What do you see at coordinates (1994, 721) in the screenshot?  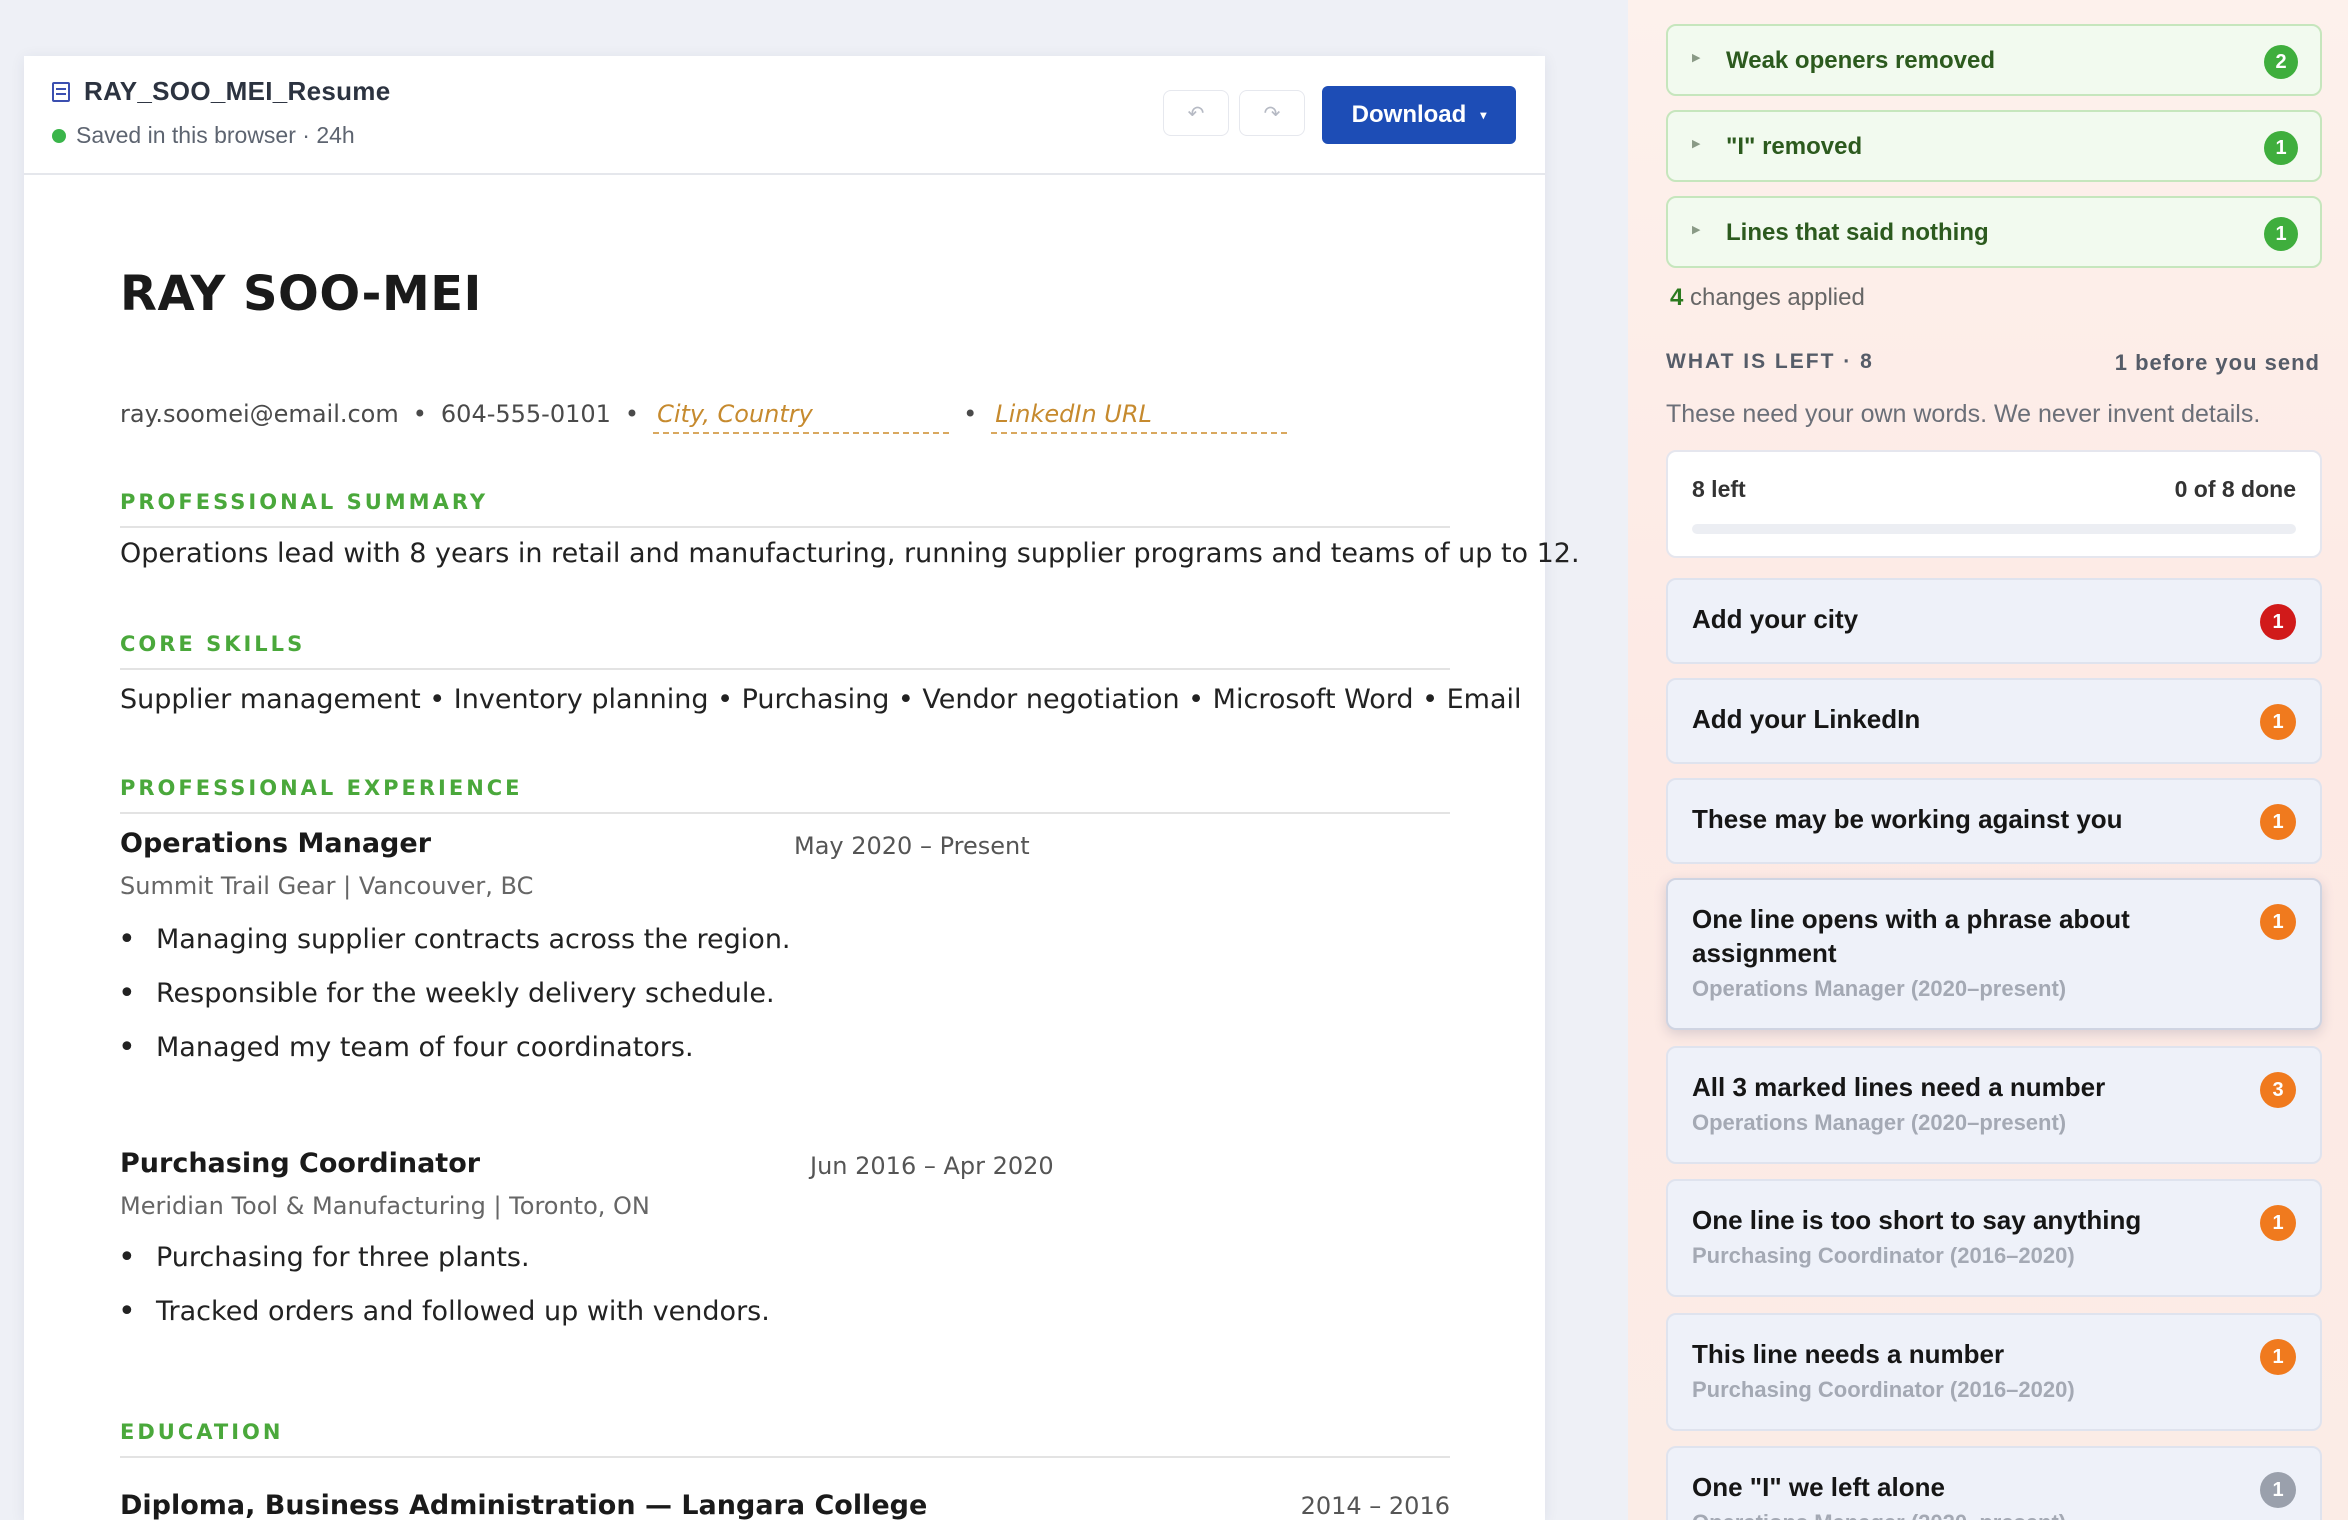 I see `issue-add-linkedin: Add your LinkedIn 1` at bounding box center [1994, 721].